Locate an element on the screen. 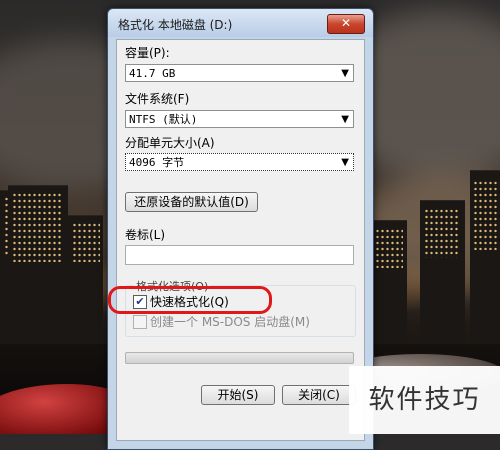 Image resolution: width=500 pixels, height=450 pixels. volume-label-input is located at coordinates (239, 255).